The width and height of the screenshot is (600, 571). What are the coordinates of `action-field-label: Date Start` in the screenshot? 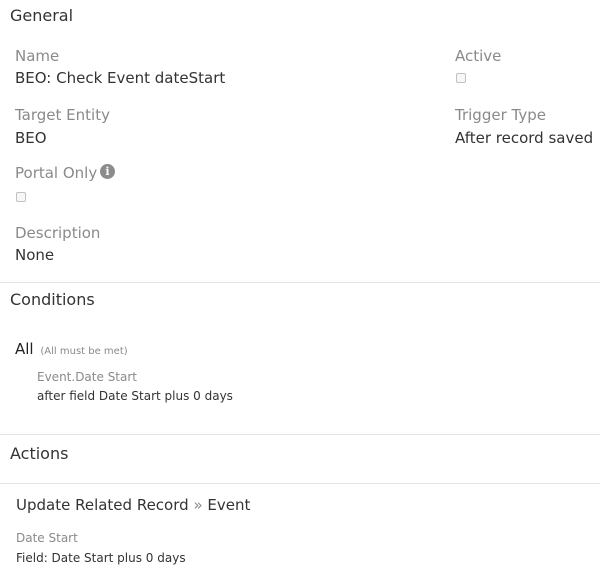 It's located at (47, 538).